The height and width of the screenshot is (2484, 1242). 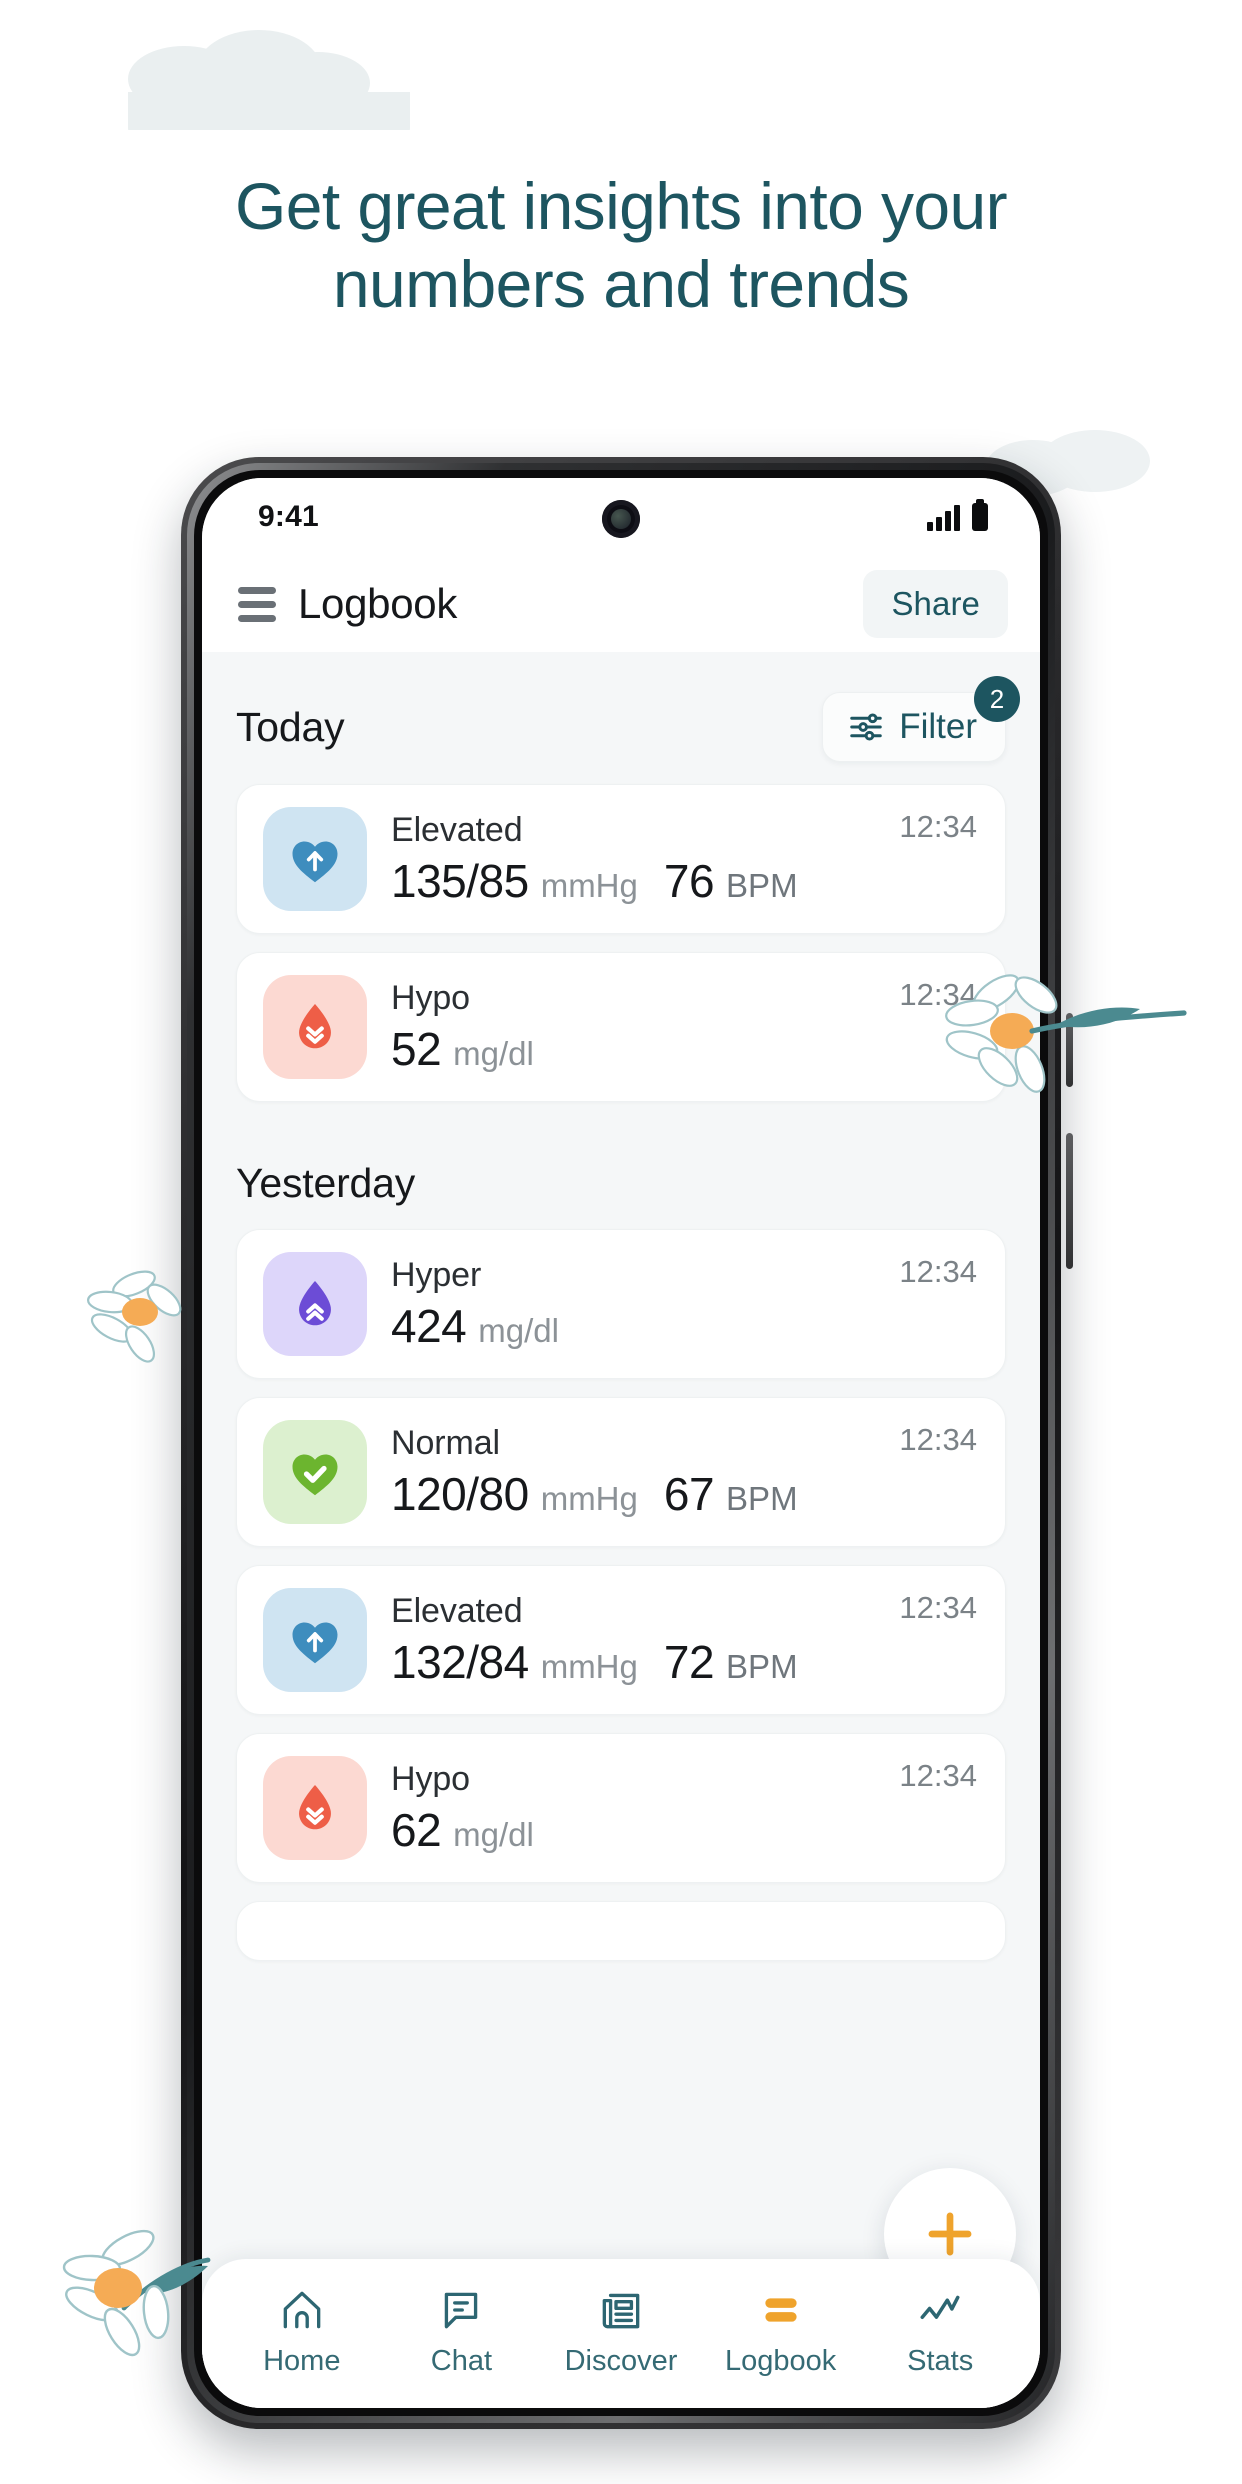 What do you see at coordinates (621, 1174) in the screenshot?
I see `section-header-yesterday: Yesterday` at bounding box center [621, 1174].